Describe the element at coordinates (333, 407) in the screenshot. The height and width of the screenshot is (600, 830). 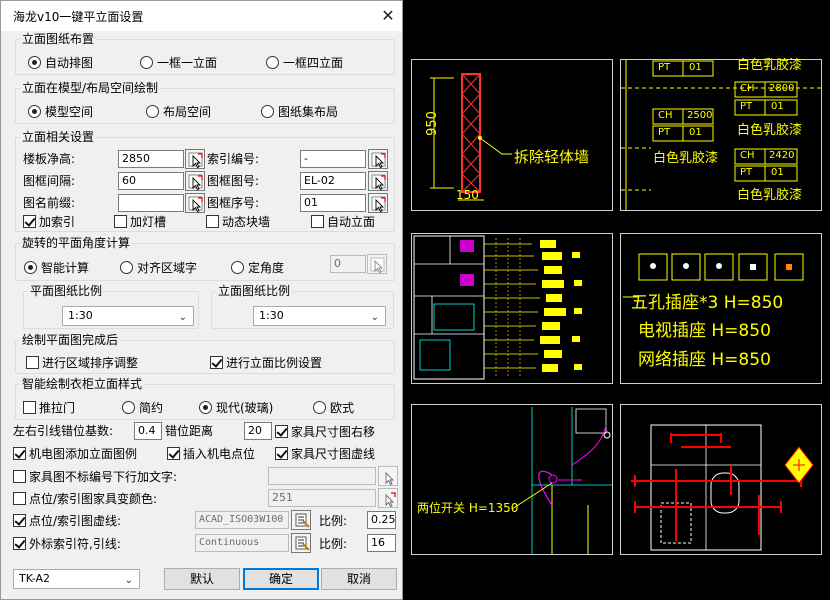
I see `radio-european: 欧式` at that location.